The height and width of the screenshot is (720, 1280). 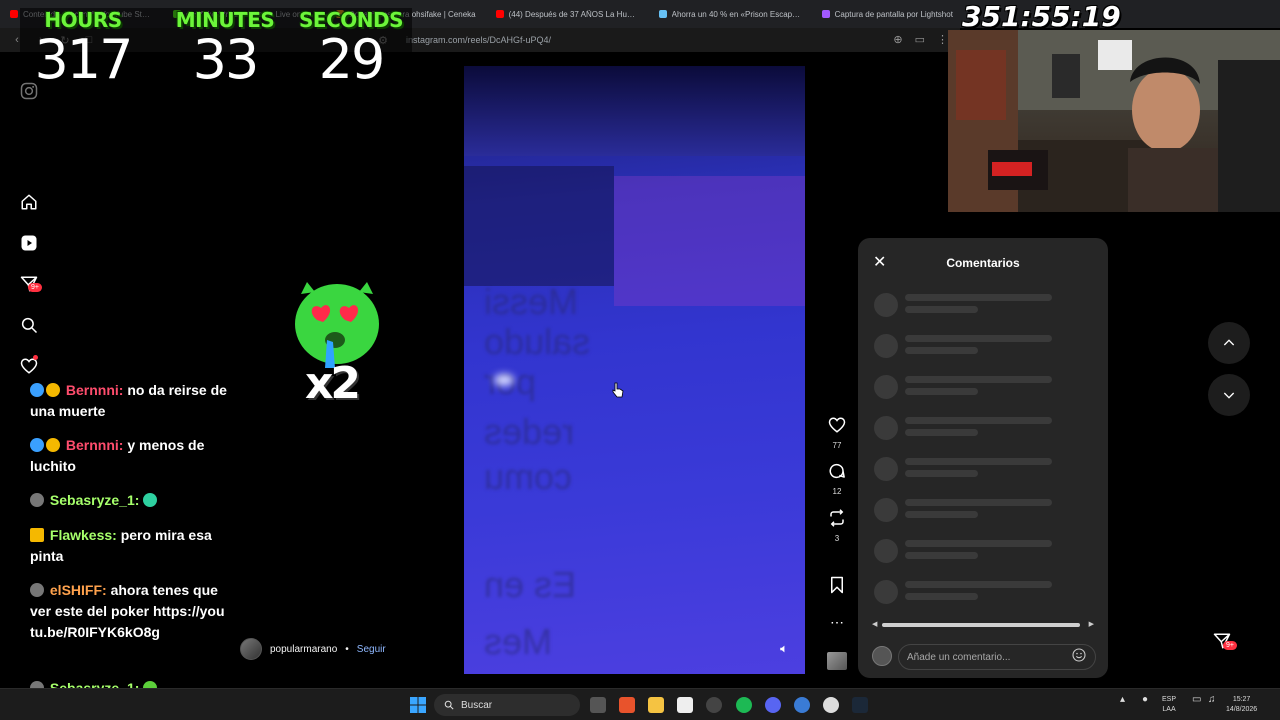 What do you see at coordinates (987, 657) in the screenshot?
I see `comment-input` at bounding box center [987, 657].